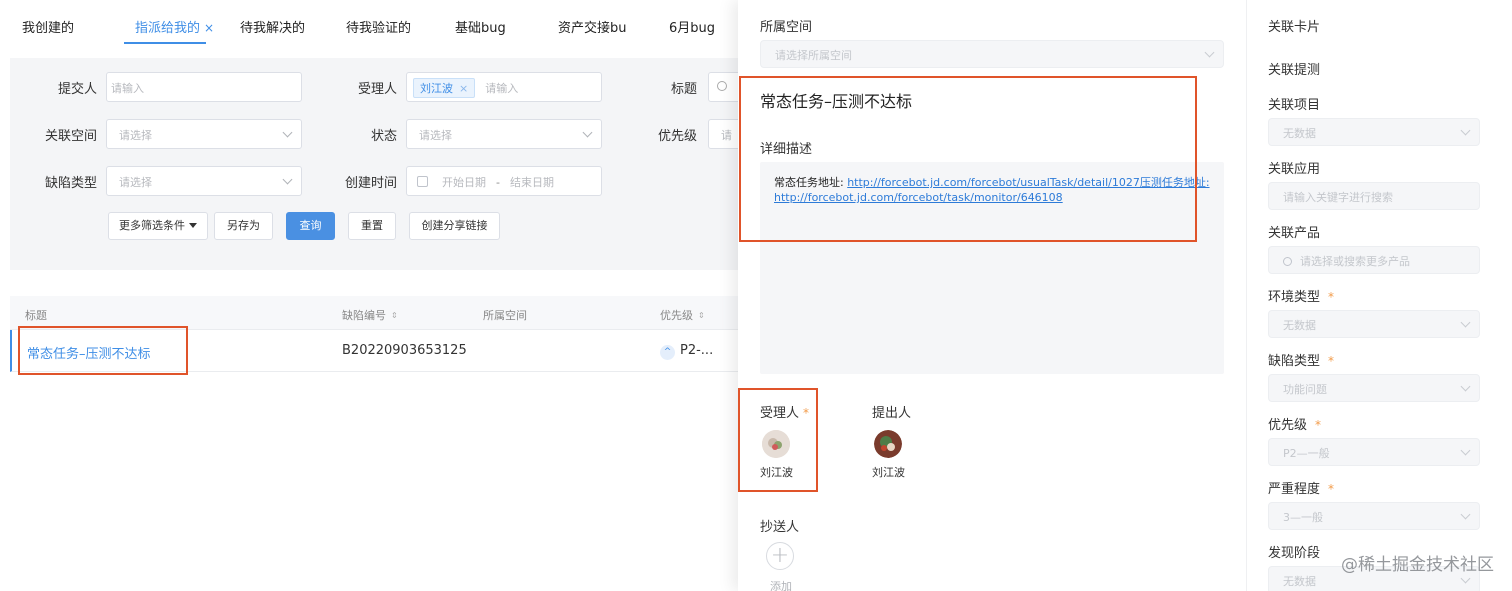 The image size is (1512, 591). I want to click on reporter-avatar, so click(888, 444).